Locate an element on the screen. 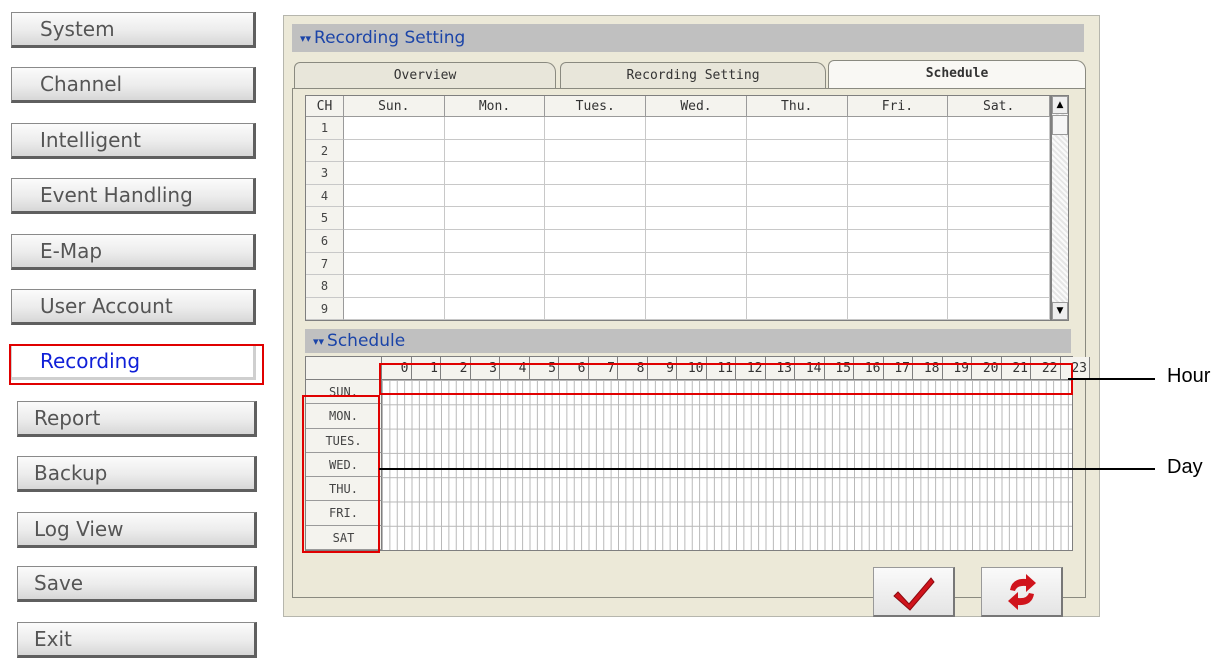  nav-system-button: System is located at coordinates (133, 30).